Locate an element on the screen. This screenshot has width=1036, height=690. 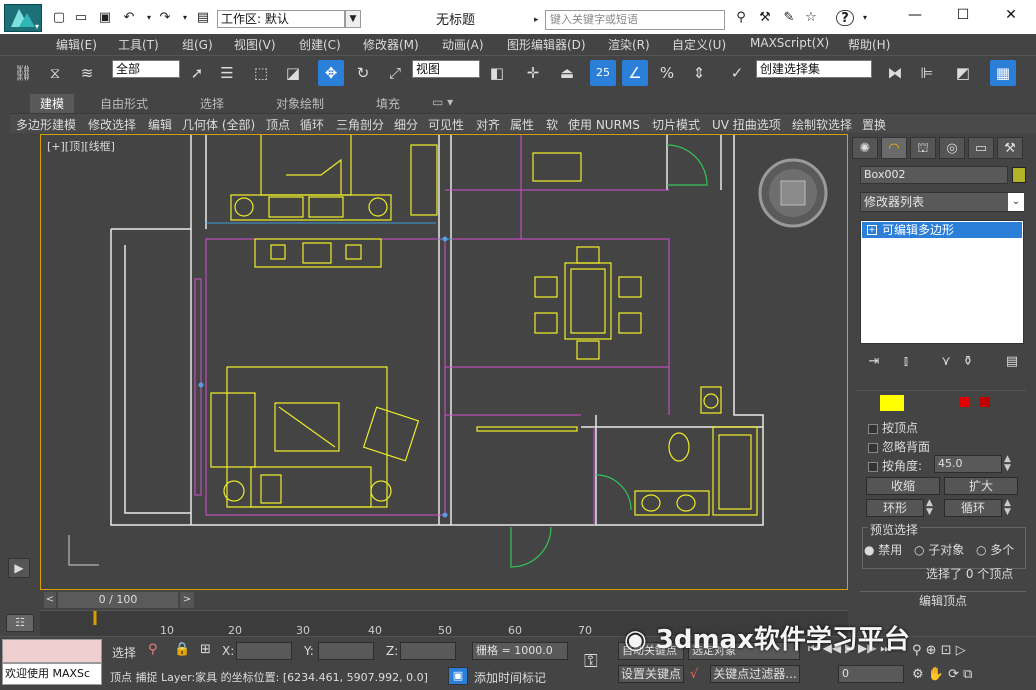
keyboard-shortcut-icon: ⏏ is located at coordinates (567, 73).